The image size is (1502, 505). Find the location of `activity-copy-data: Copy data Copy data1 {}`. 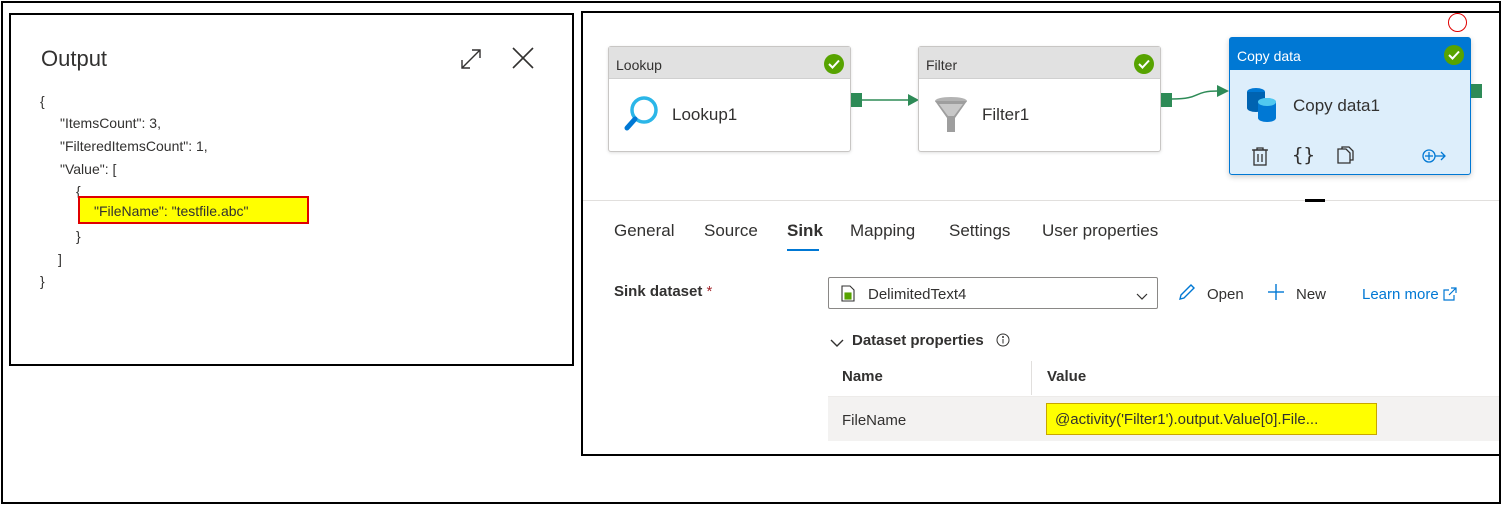

activity-copy-data: Copy data Copy data1 {} is located at coordinates (1350, 106).